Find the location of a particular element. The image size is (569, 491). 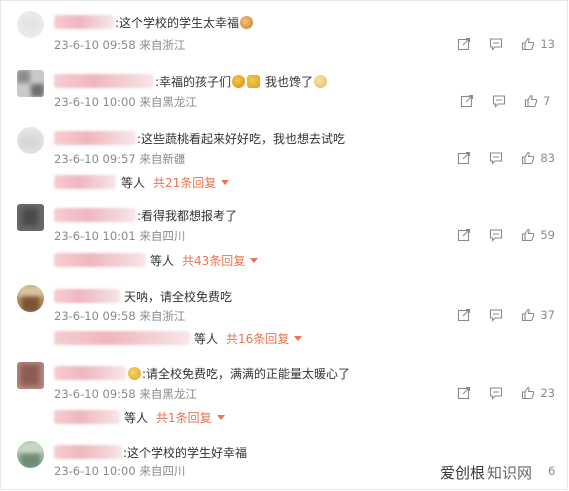

comment-line: :这个学校的学生好幸福 is located at coordinates (150, 452).